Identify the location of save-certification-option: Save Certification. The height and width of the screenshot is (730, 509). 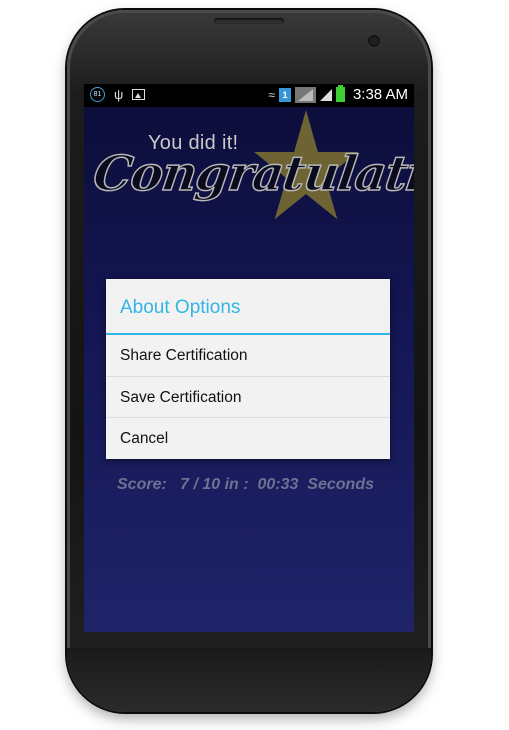
(248, 397).